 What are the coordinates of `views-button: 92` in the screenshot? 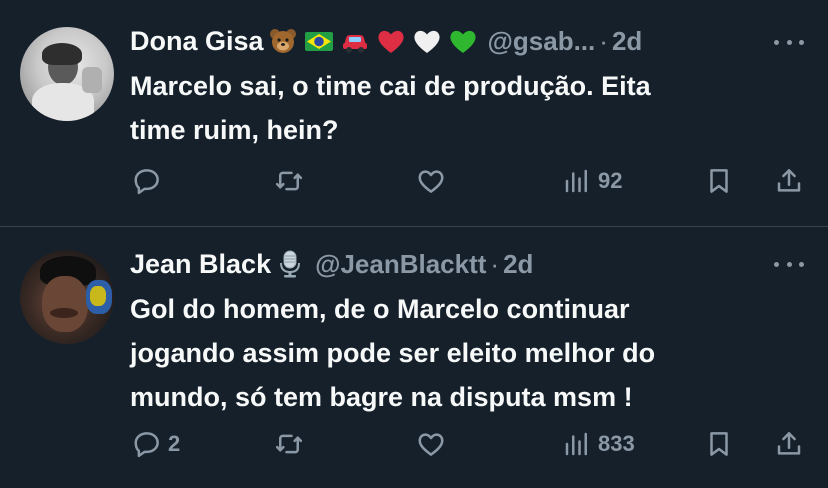 It's located at (592, 181).